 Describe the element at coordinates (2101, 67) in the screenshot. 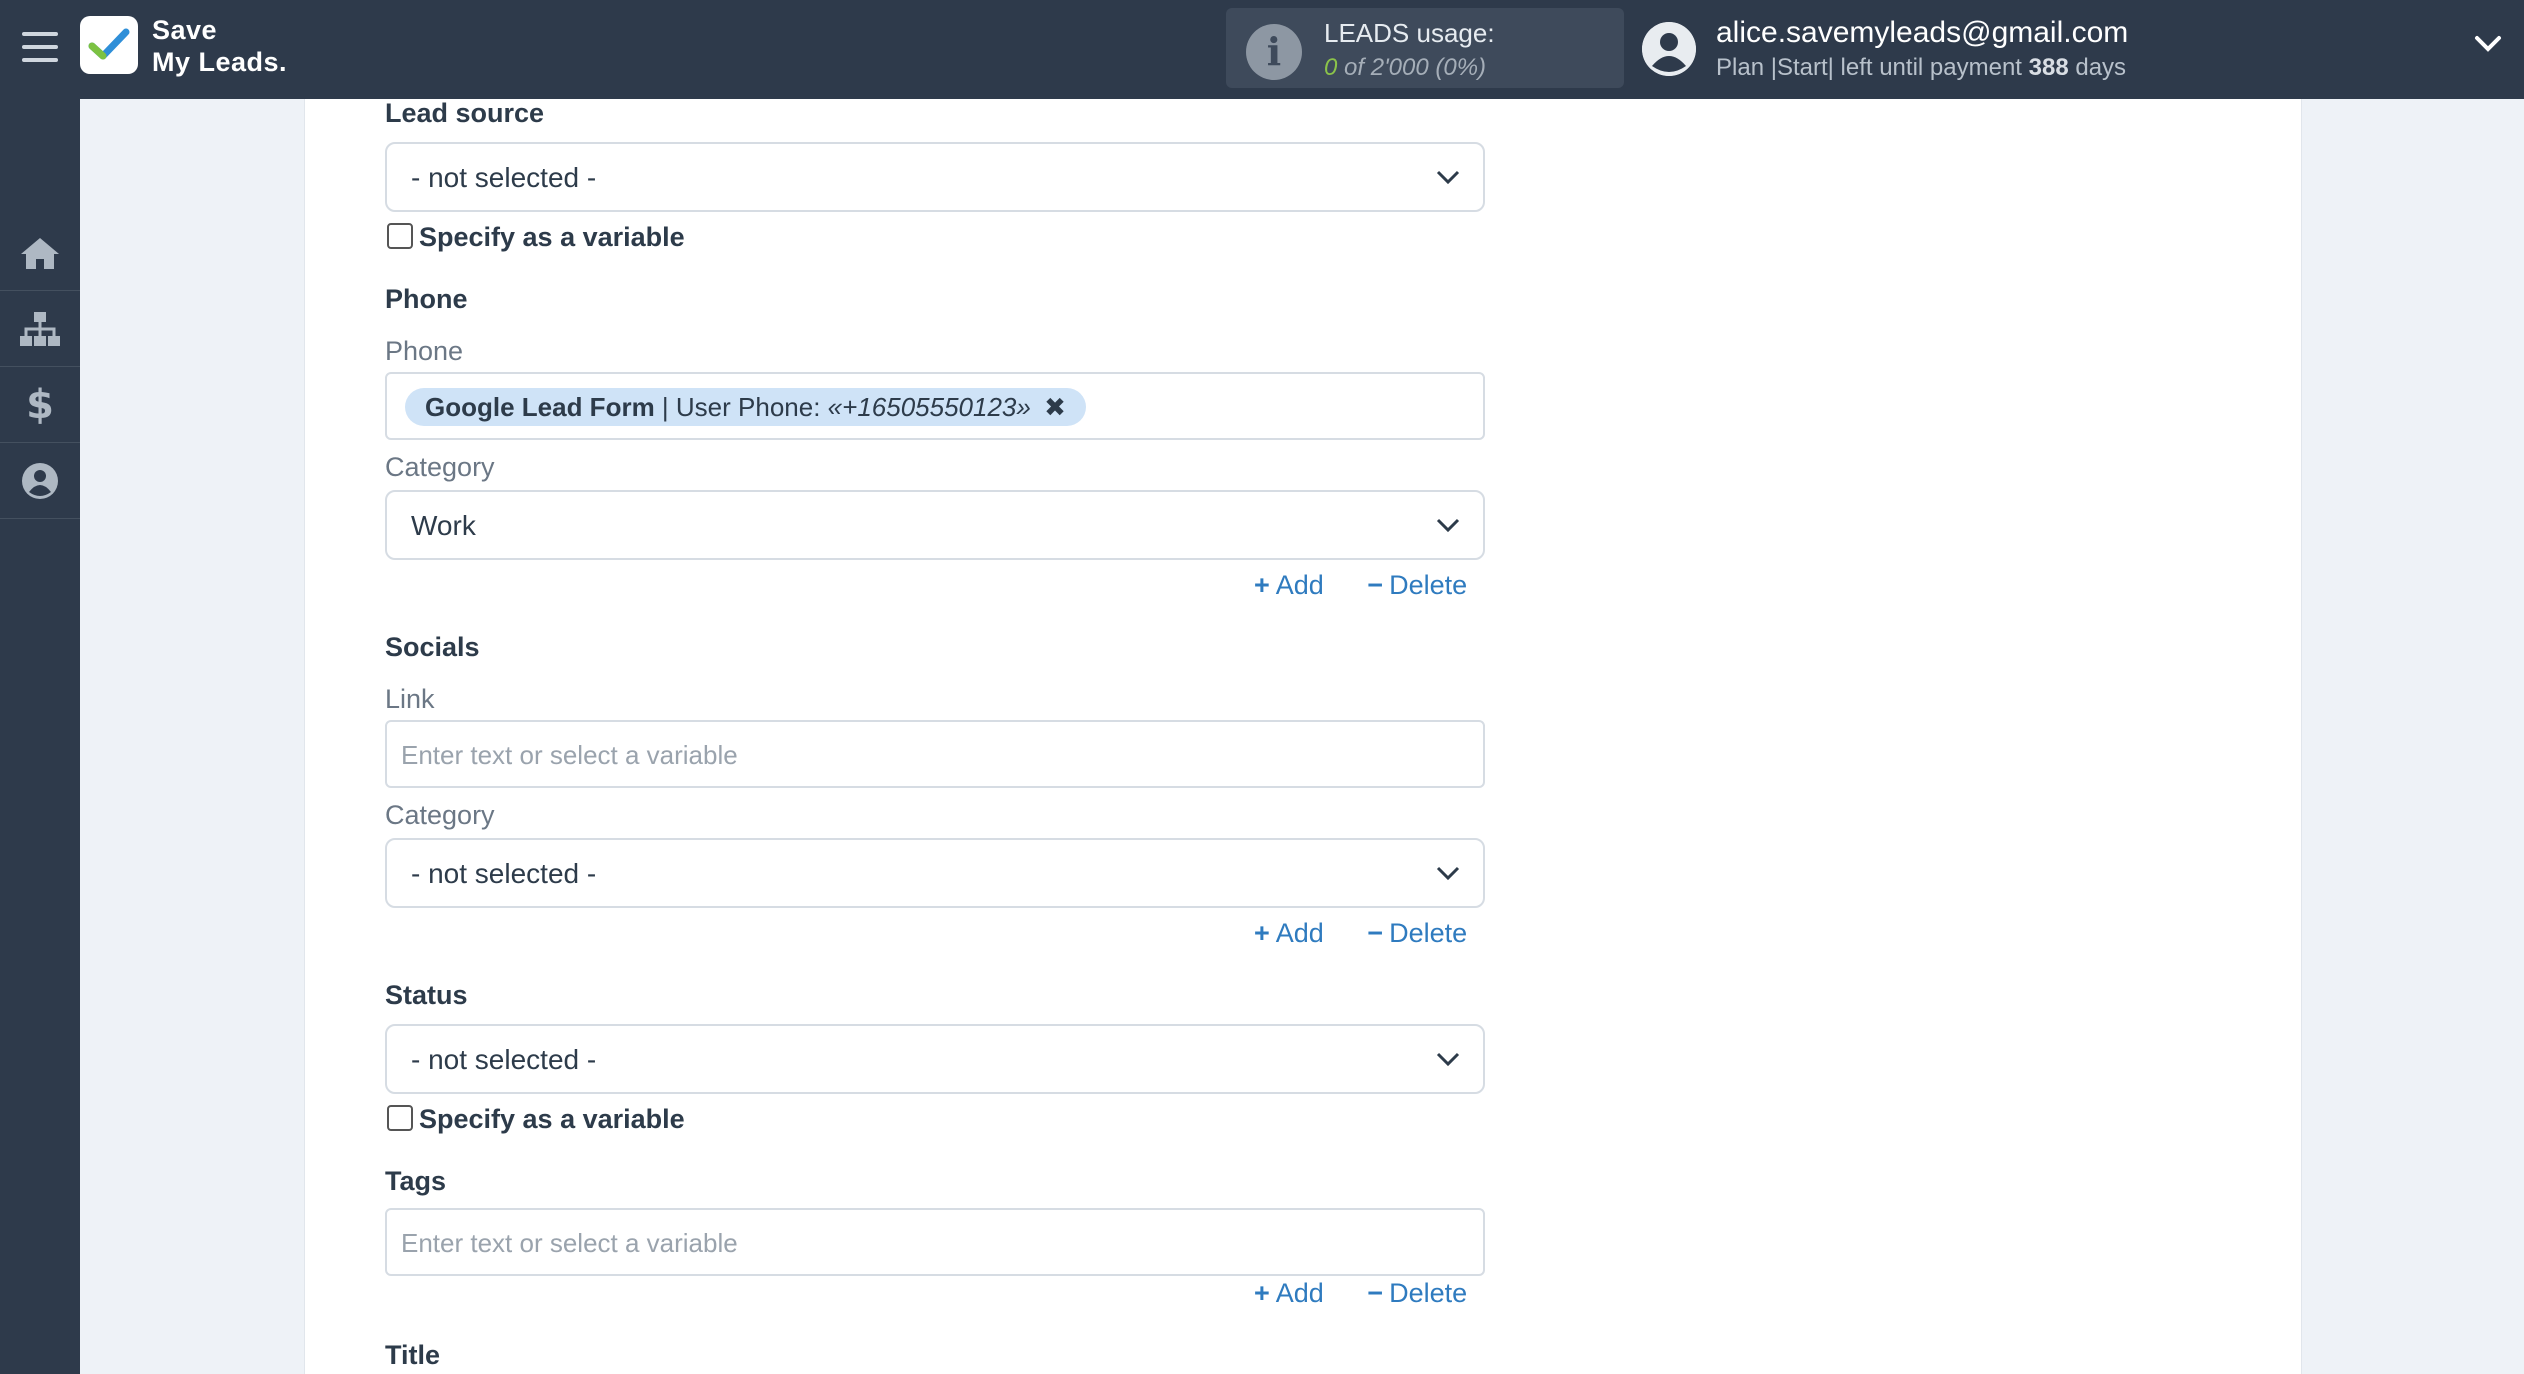

I see `plan-days-suffix: days` at that location.